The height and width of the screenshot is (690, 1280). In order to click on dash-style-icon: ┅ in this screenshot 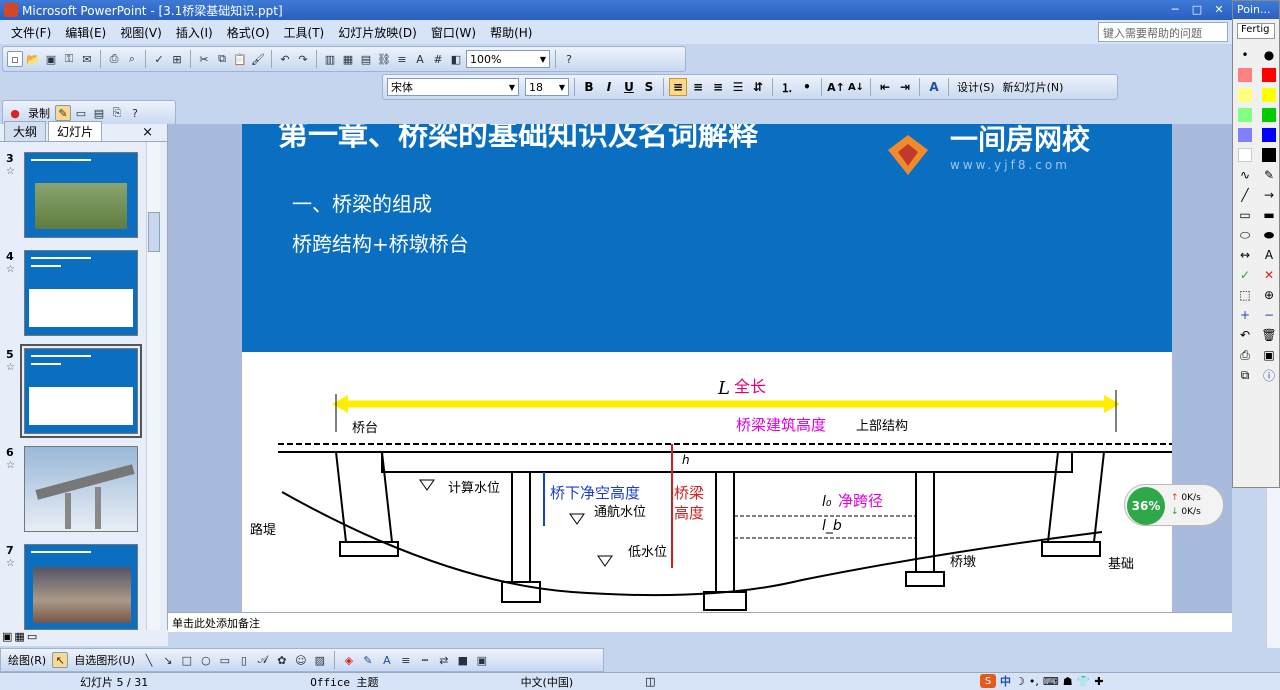, I will do `click(425, 660)`.